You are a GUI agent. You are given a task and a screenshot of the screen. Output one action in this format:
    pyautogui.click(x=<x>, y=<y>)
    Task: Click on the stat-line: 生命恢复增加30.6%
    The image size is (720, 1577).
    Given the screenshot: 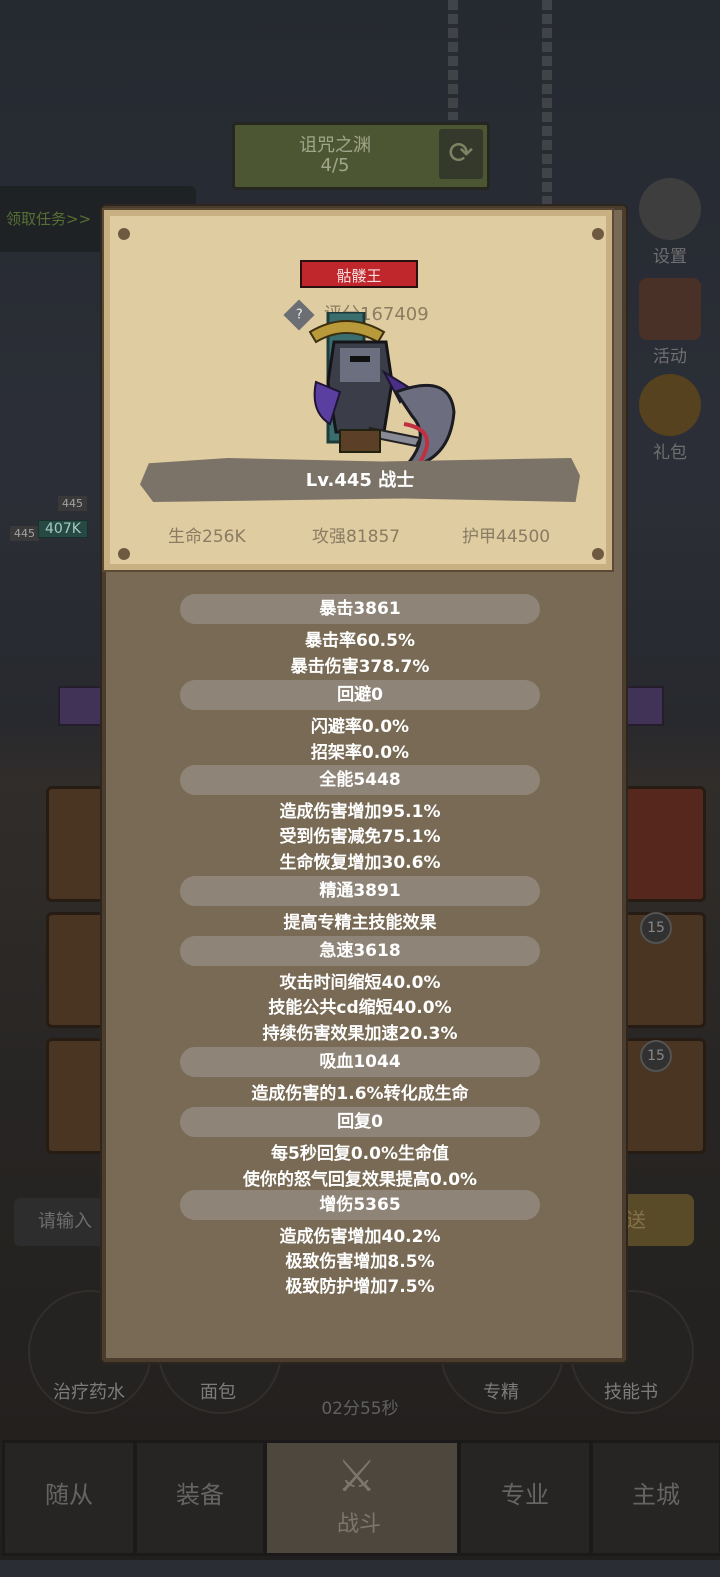 What is the action you would take?
    pyautogui.click(x=360, y=863)
    